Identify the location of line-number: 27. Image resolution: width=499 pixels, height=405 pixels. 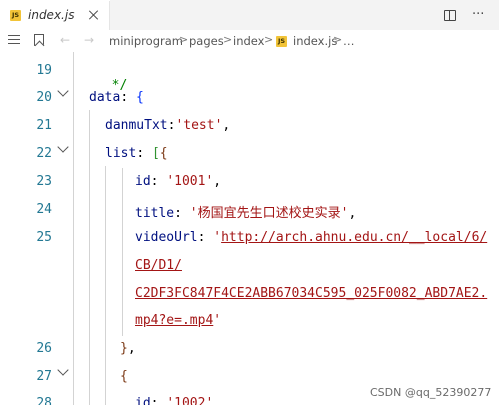
(44, 376).